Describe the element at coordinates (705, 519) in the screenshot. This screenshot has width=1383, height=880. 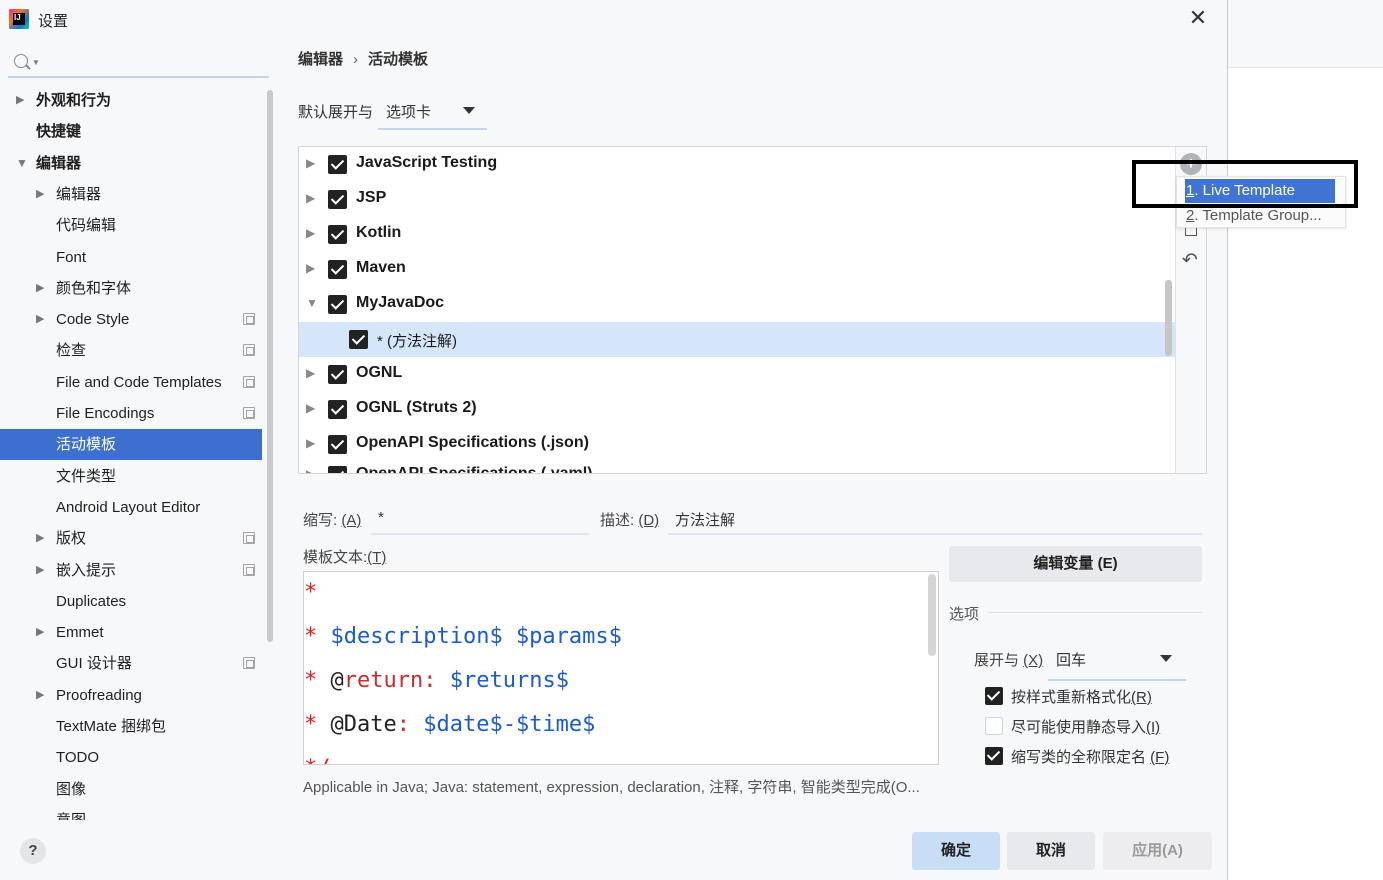
I see `description-input: 方法注解` at that location.